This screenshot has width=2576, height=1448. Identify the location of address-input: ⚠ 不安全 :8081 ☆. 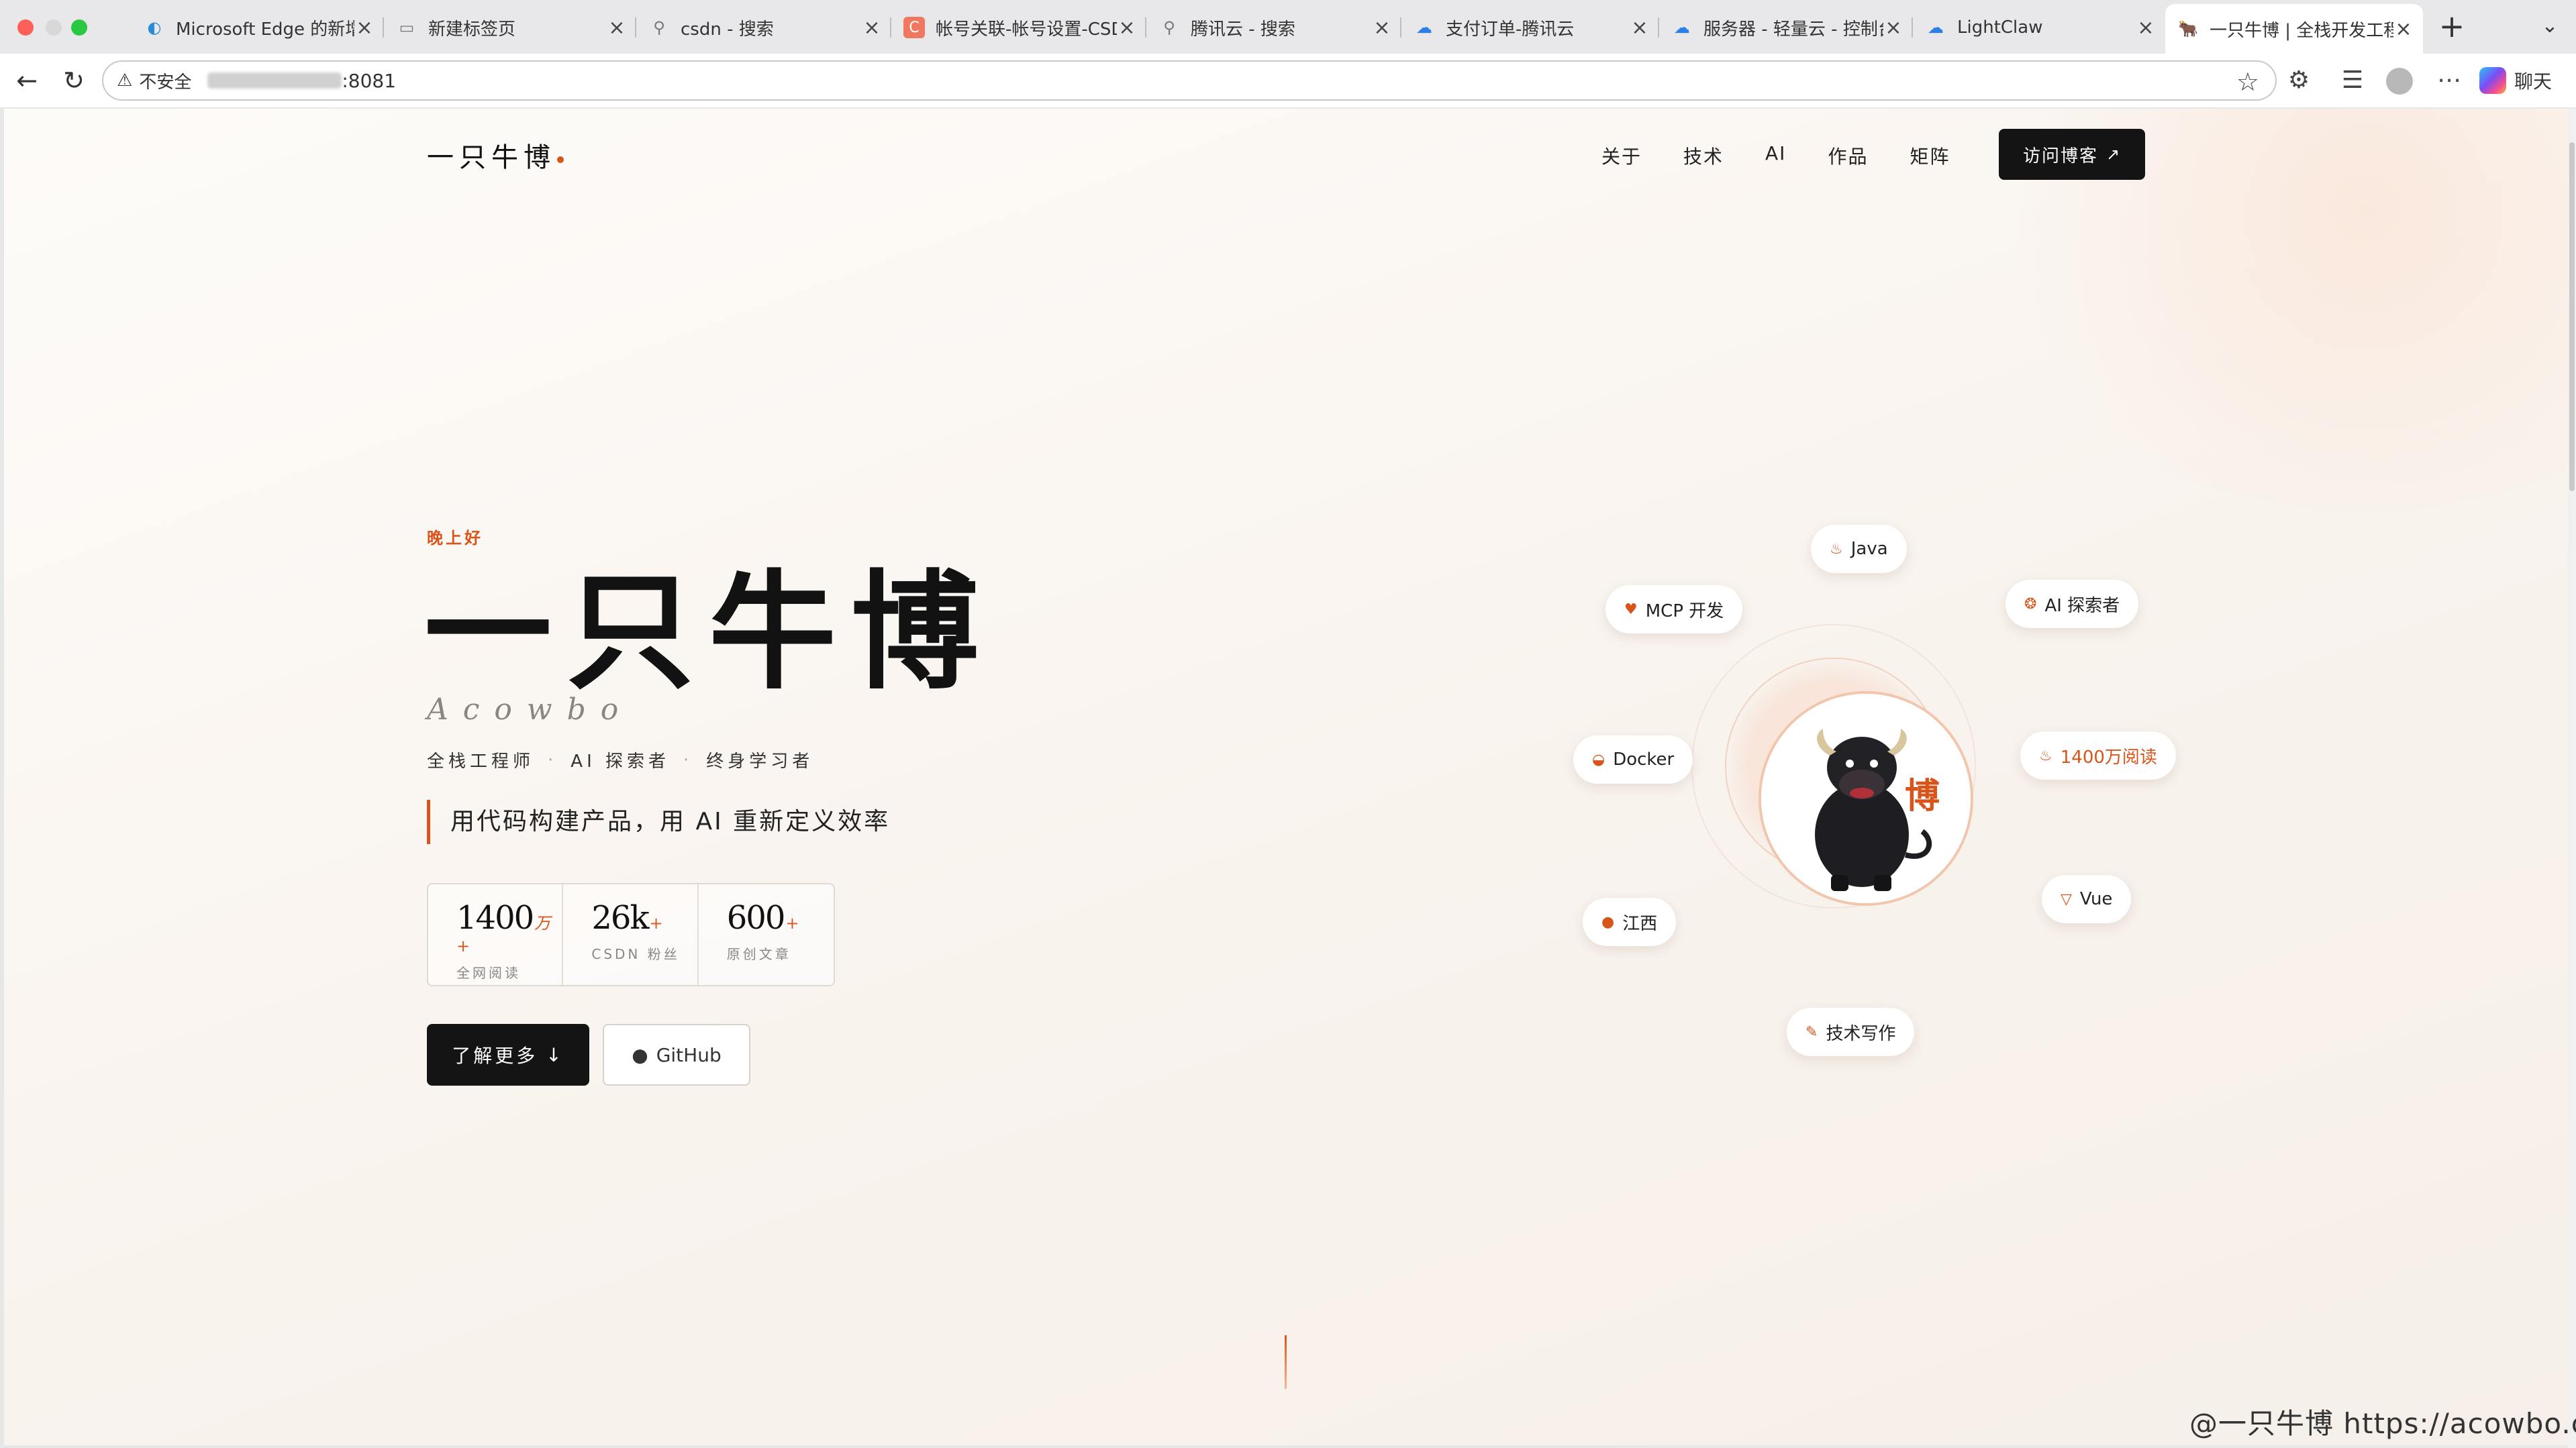
(1189, 80).